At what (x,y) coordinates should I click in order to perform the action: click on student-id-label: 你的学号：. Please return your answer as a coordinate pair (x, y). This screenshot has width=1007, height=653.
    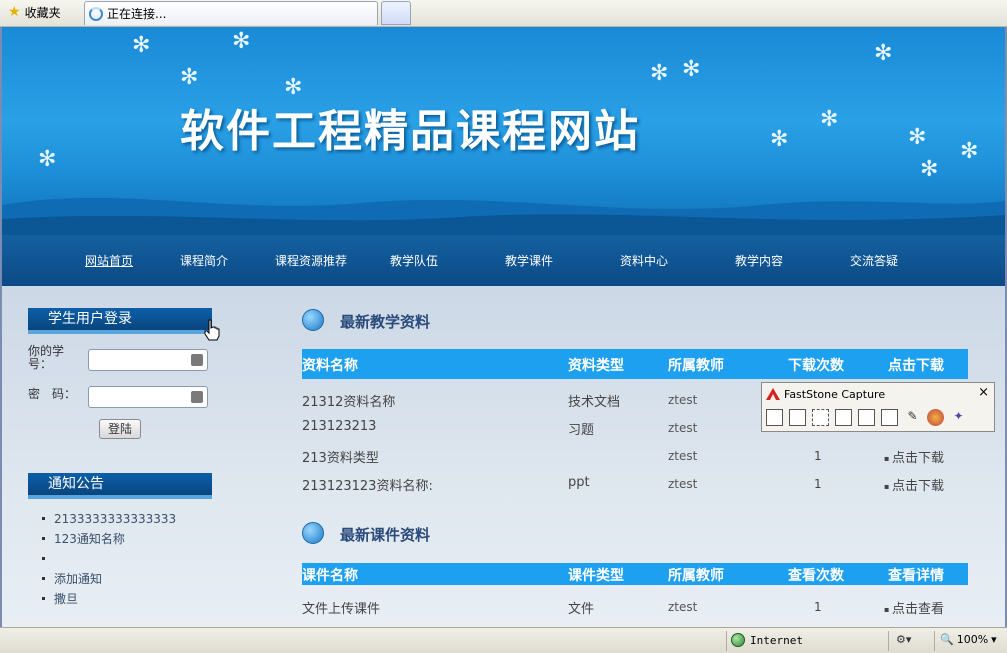
    Looking at the image, I should click on (46, 357).